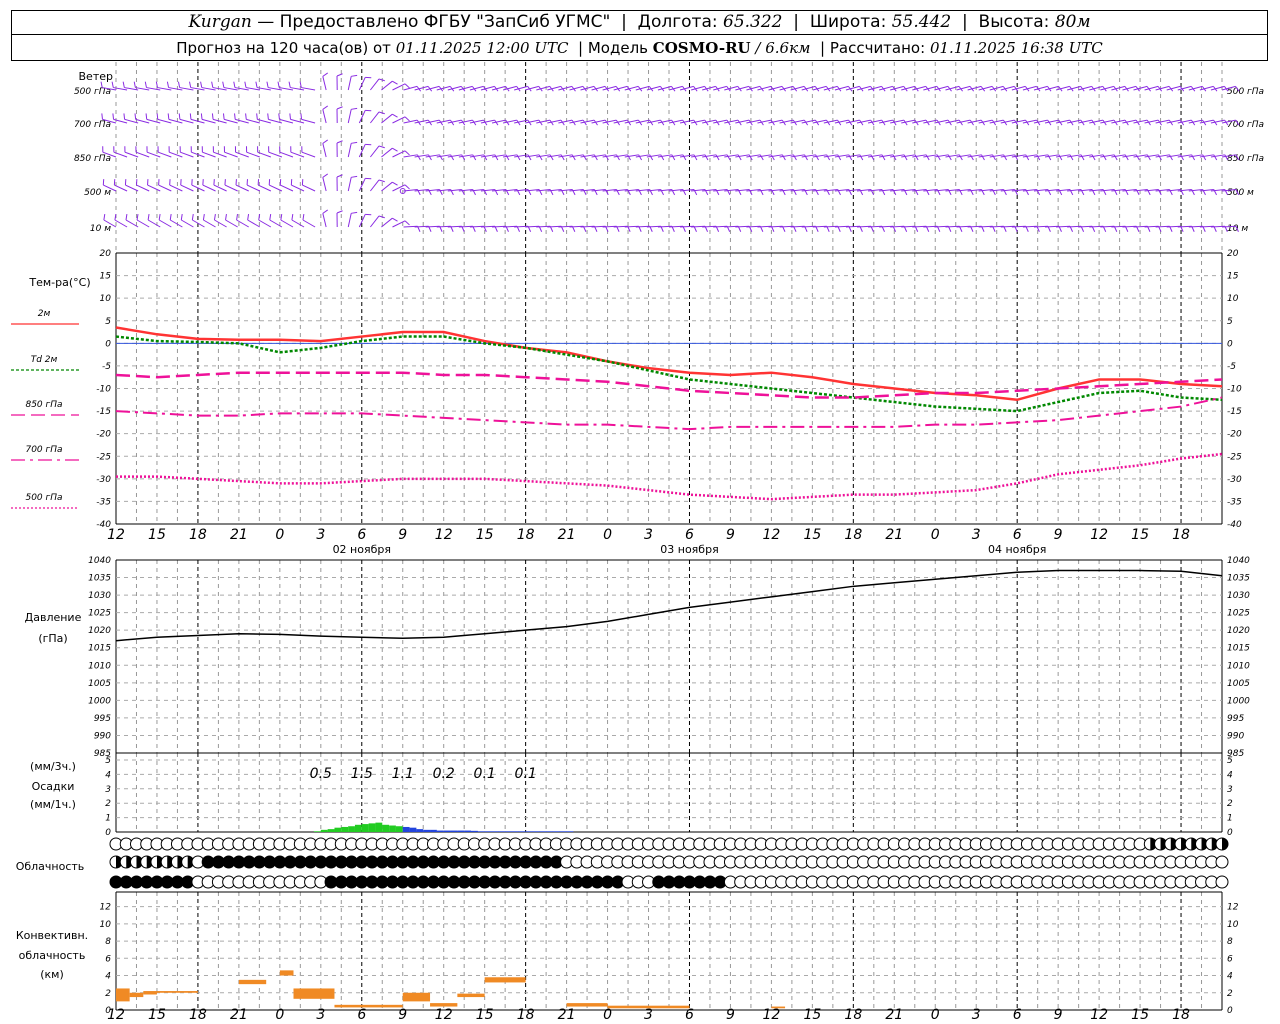 Image resolution: width=1280 pixels, height=1024 pixels. Describe the element at coordinates (1222, 862) in the screenshot. I see `cloud-cover-symbol` at that location.